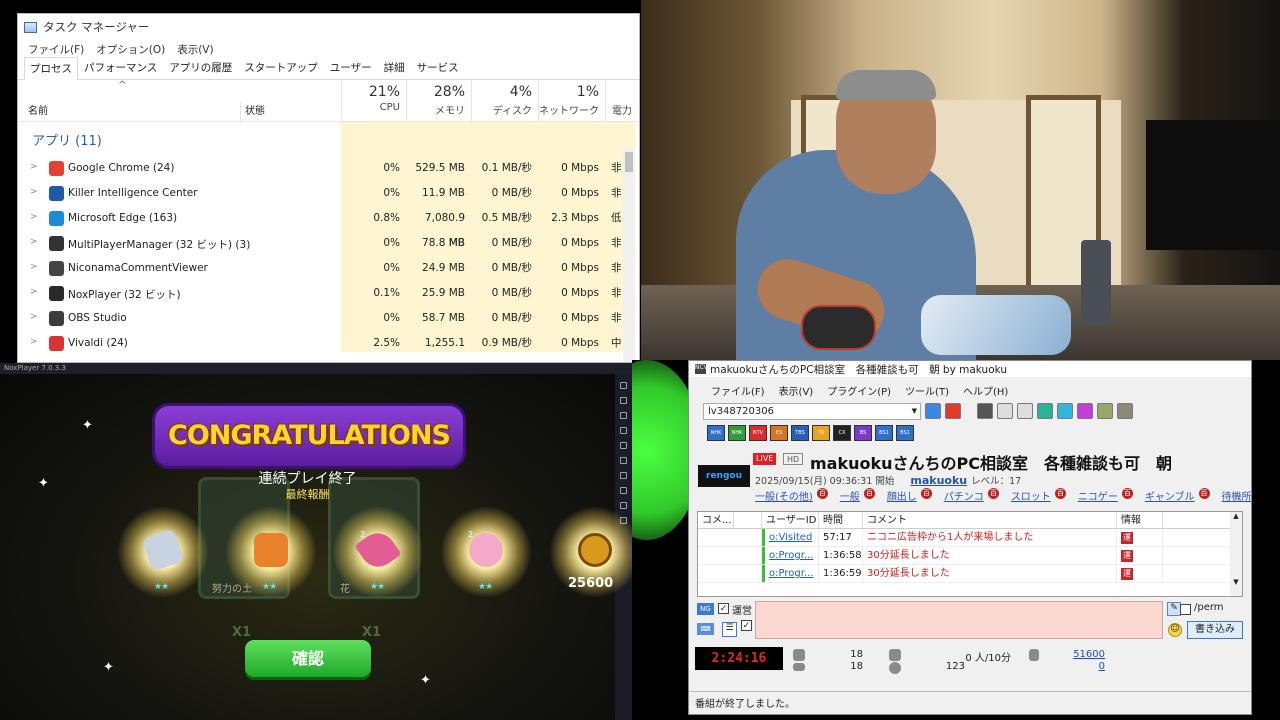 This screenshot has height=720, width=1280. I want to click on comment-user-id: o:Visited, so click(790, 537).